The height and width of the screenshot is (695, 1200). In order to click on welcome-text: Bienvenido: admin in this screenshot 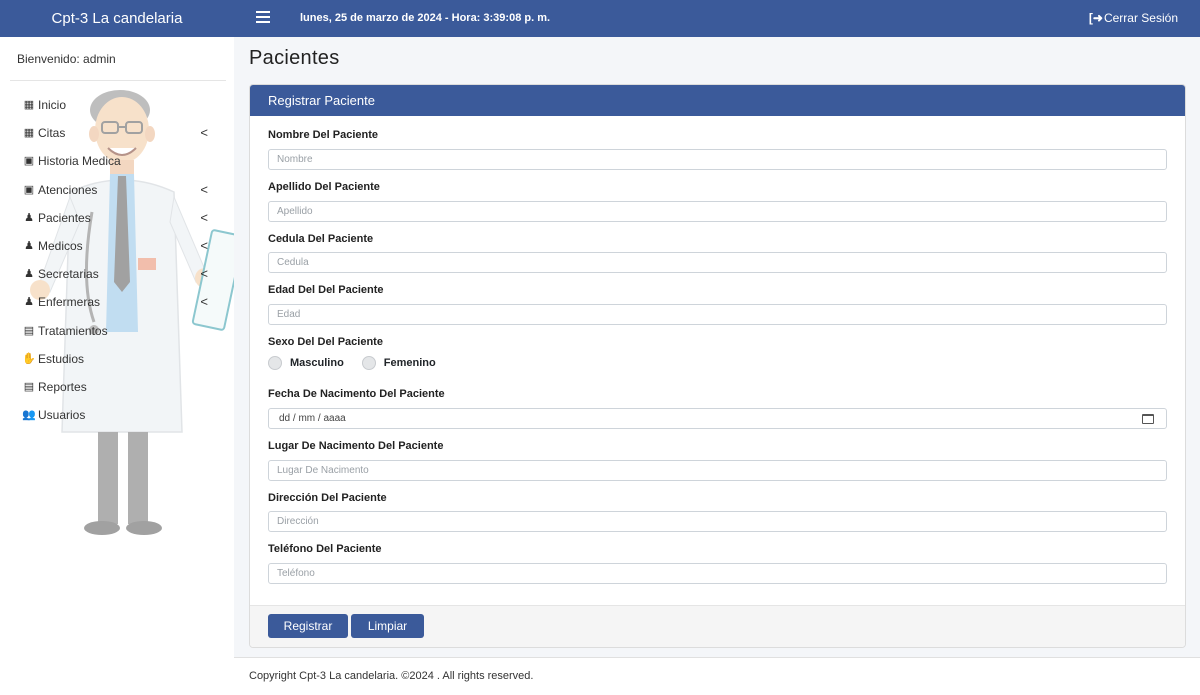, I will do `click(66, 59)`.